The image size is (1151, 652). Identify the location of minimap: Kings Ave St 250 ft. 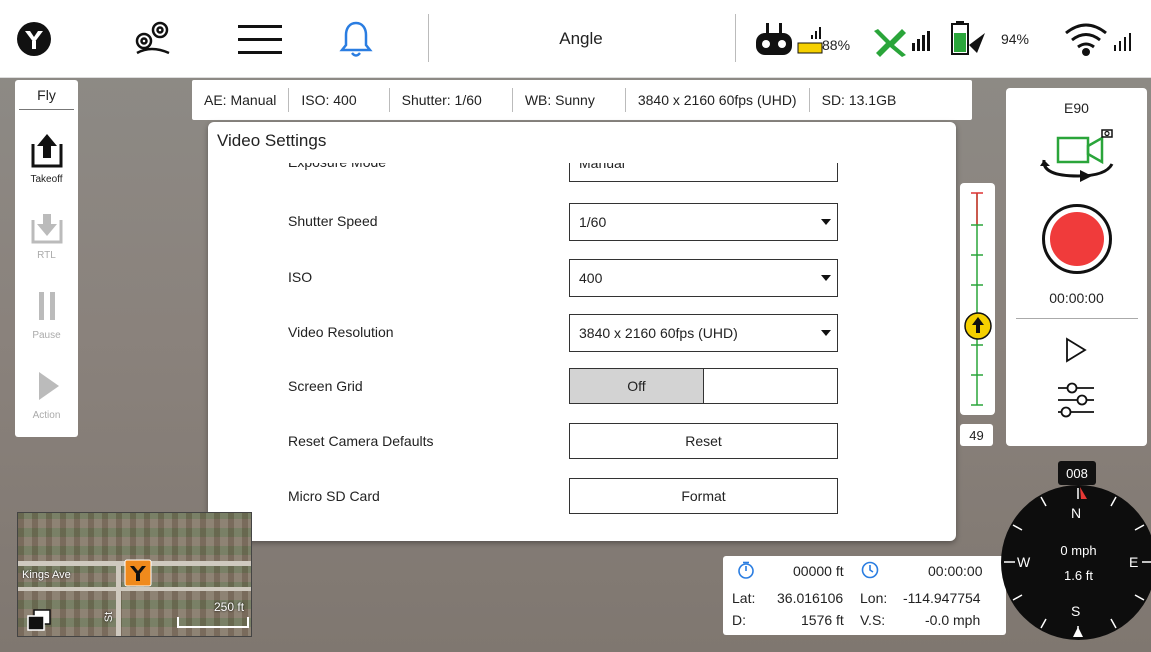
(134, 574).